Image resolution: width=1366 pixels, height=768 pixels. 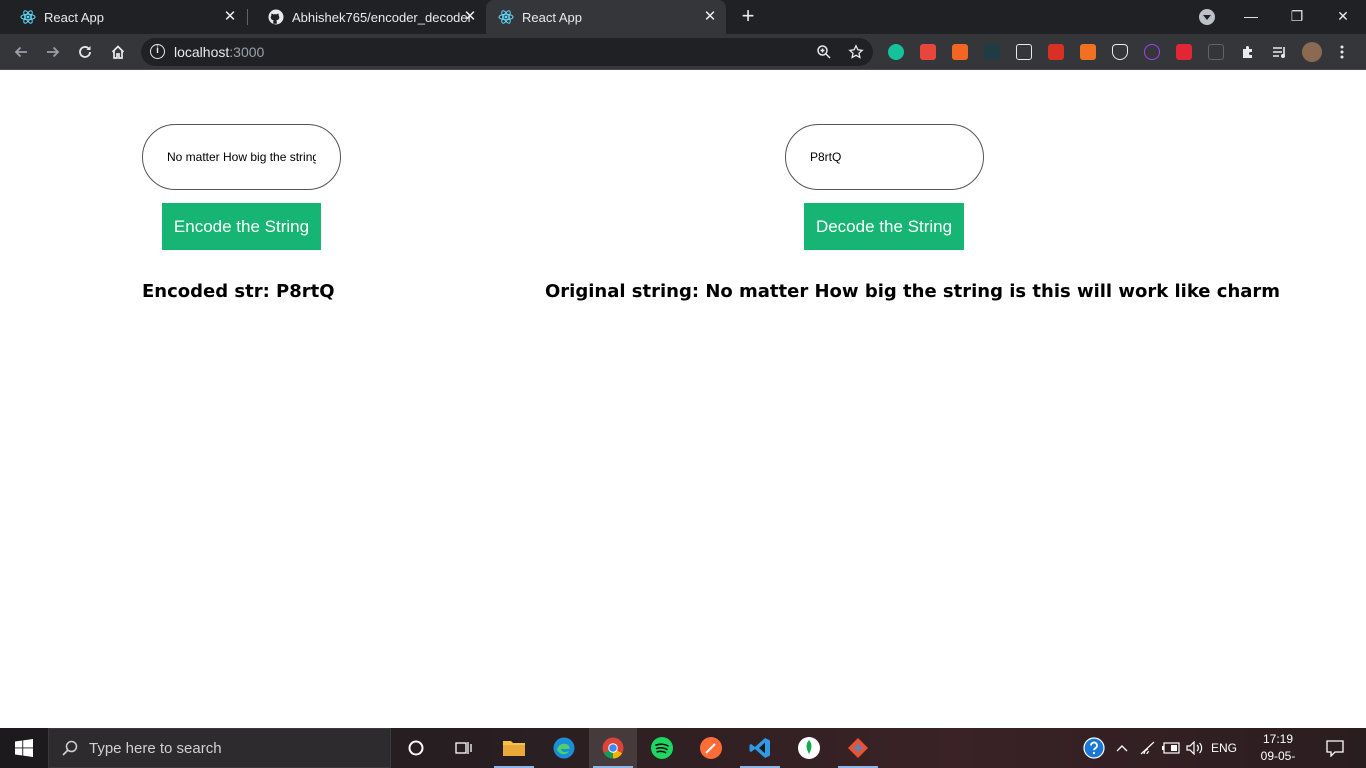 What do you see at coordinates (241, 157) in the screenshot?
I see `encode-input` at bounding box center [241, 157].